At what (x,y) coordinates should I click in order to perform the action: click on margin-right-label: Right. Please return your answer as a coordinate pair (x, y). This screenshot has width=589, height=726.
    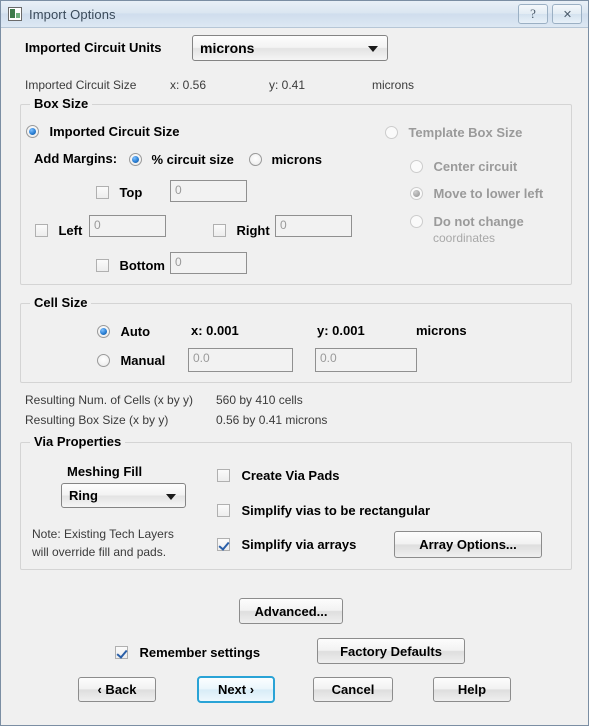
    Looking at the image, I should click on (253, 230).